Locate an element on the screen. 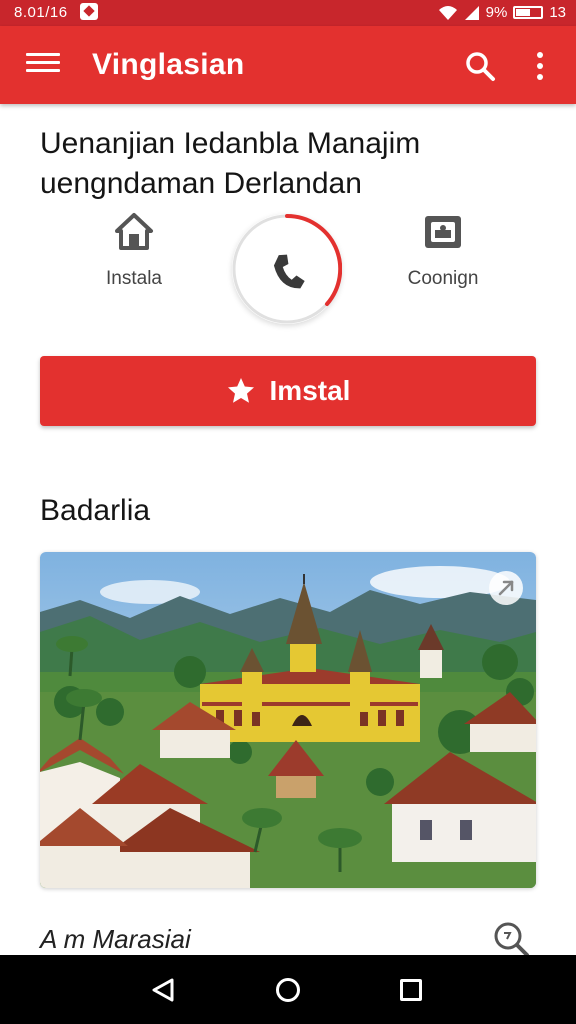 This screenshot has height=1024, width=576. zoom-icon is located at coordinates (511, 939).